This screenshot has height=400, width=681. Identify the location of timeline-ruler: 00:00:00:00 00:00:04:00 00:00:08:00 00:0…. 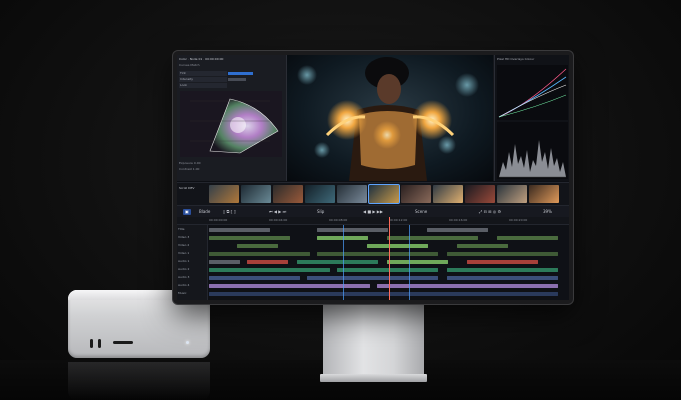
(373, 221).